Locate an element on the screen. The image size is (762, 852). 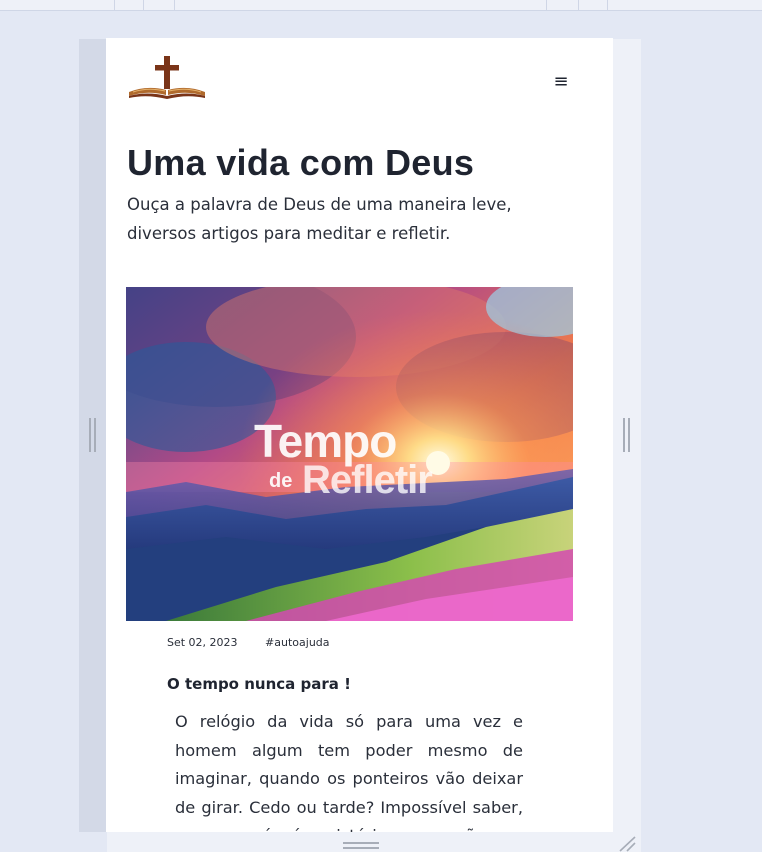
hero-title-line2: Refletir is located at coordinates (367, 480).